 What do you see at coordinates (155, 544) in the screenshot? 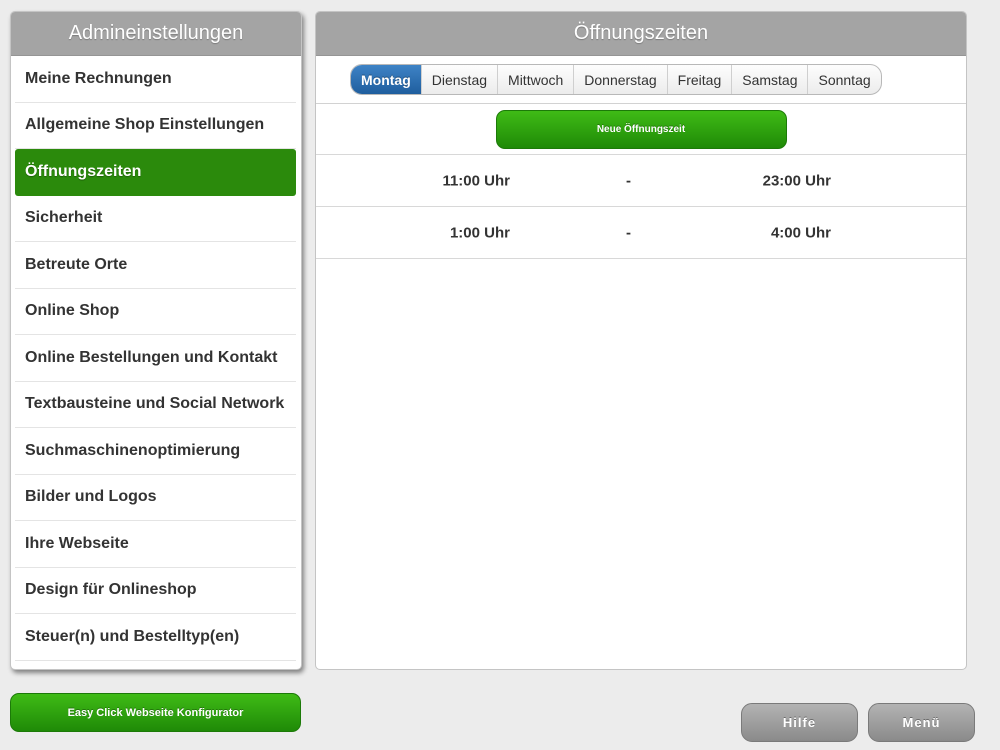
I see `sidebar-item-ihre-webseite: Ihre Webseite` at bounding box center [155, 544].